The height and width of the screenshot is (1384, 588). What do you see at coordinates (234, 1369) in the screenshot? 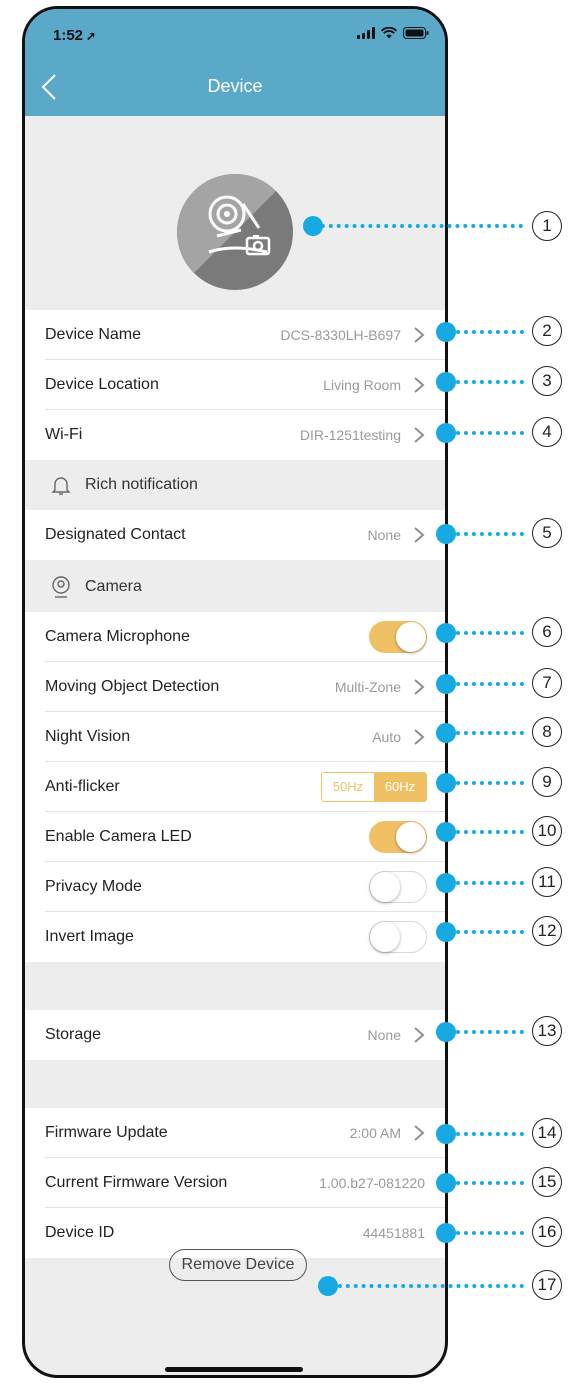
I see `home-indicator` at bounding box center [234, 1369].